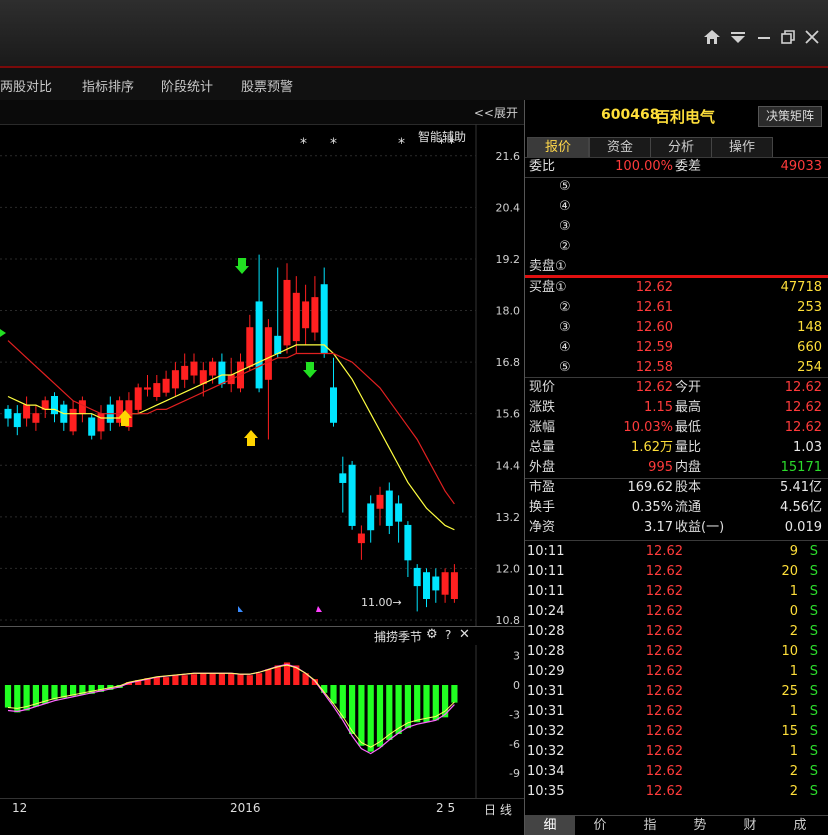 The height and width of the screenshot is (835, 828). Describe the element at coordinates (672, 771) in the screenshot. I see `tick-row: 10:34 12.62 2 S` at that location.